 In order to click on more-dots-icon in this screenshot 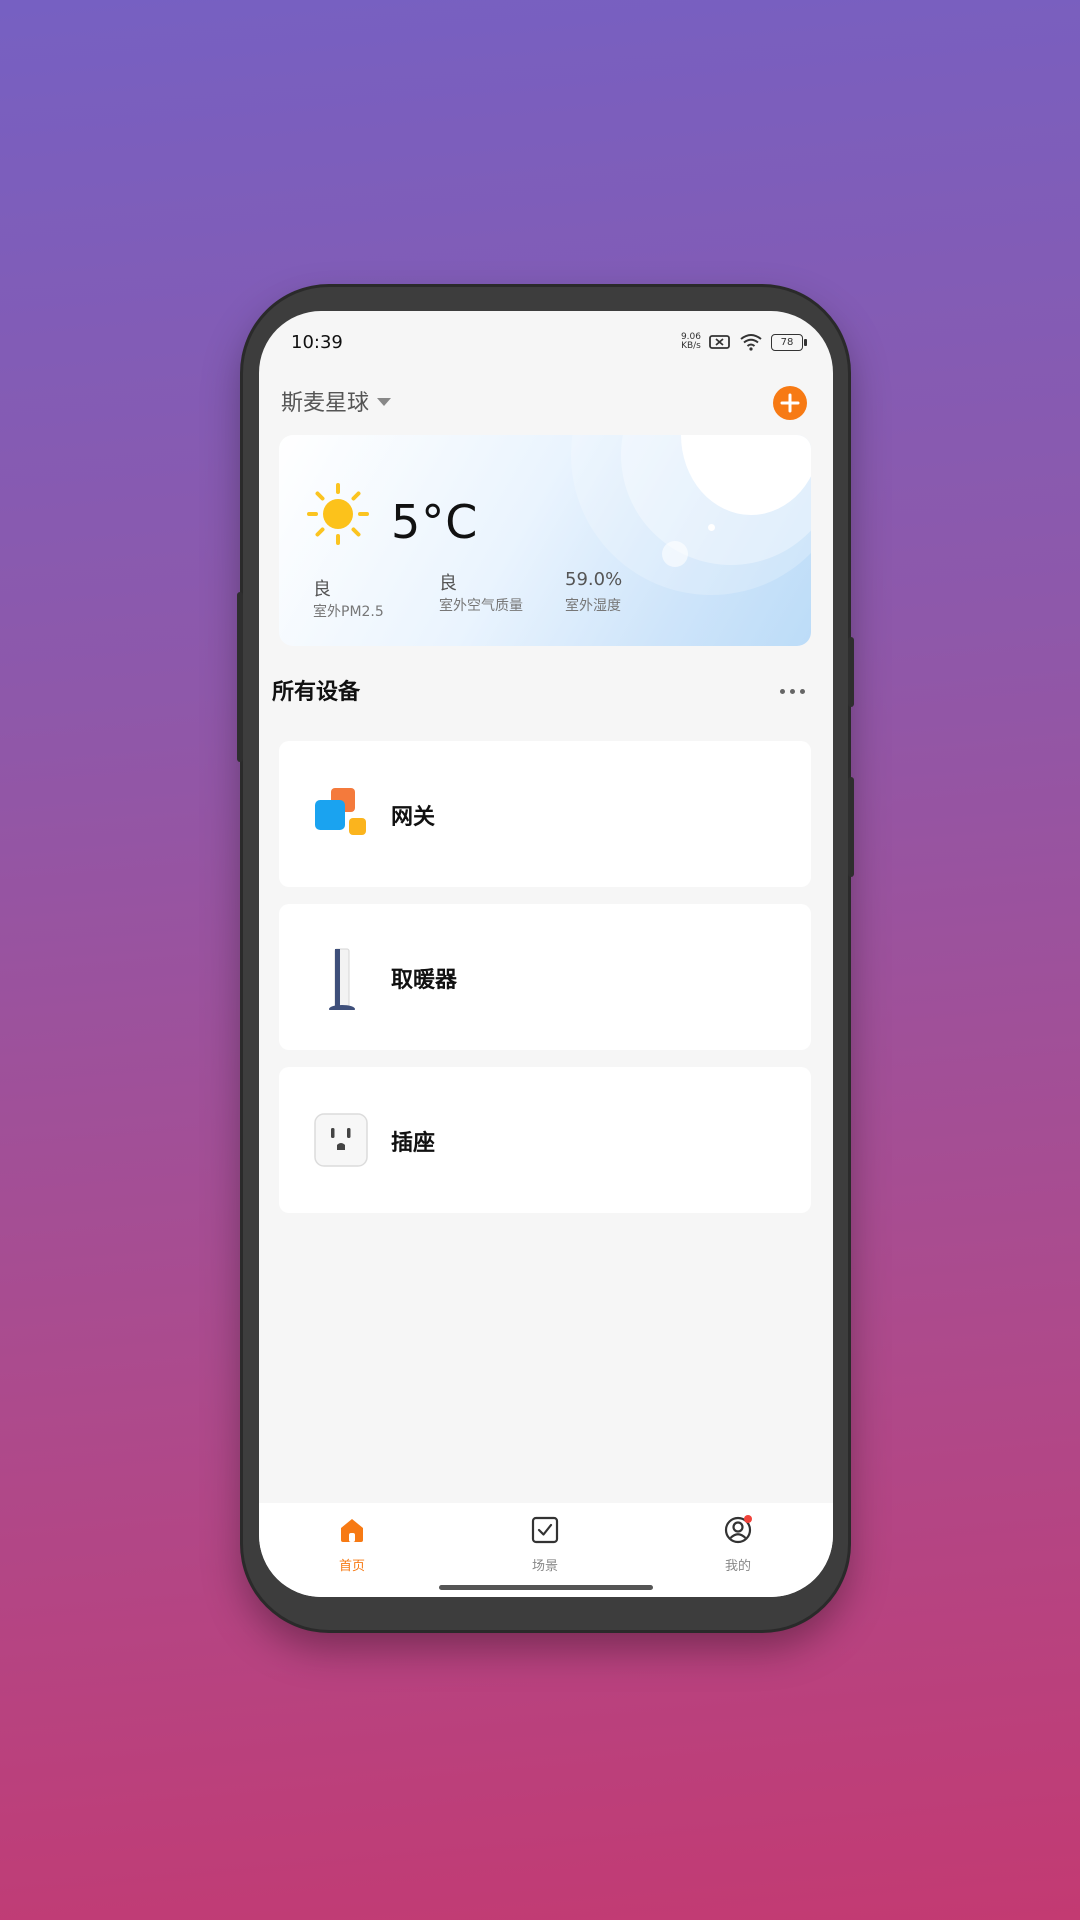, I will do `click(792, 691)`.